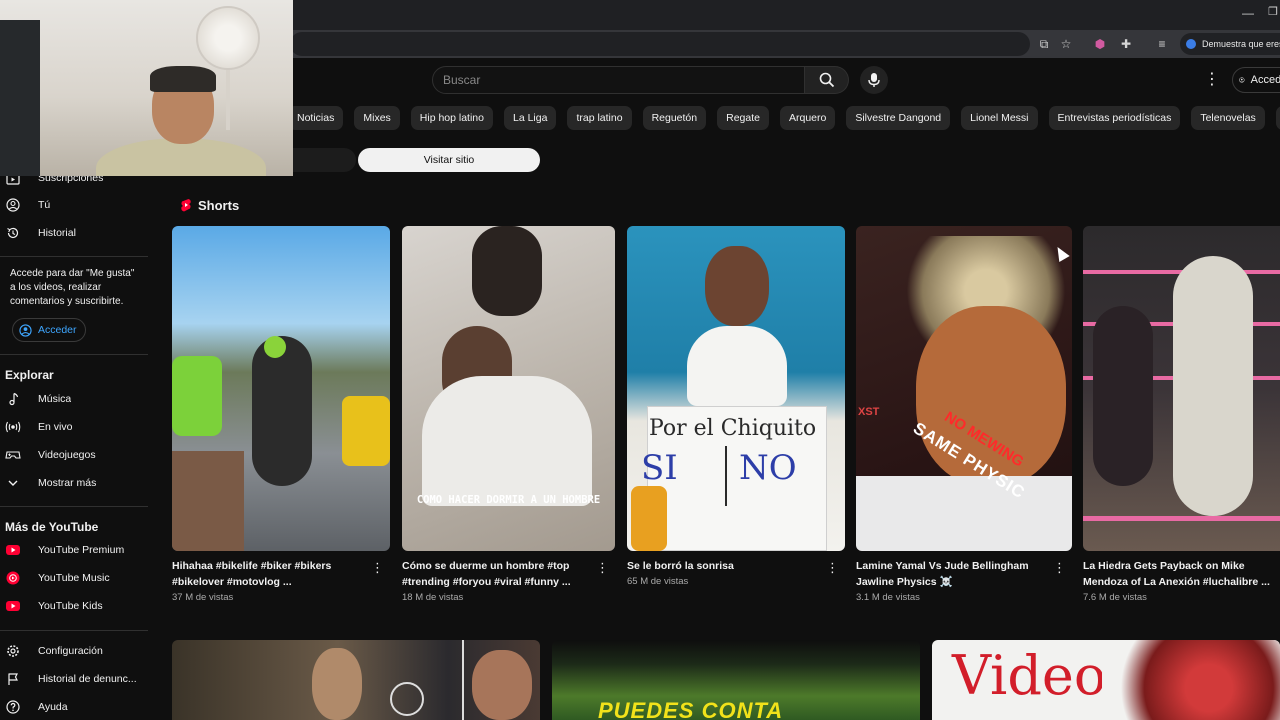  What do you see at coordinates (13, 427) in the screenshot?
I see `live-icon` at bounding box center [13, 427].